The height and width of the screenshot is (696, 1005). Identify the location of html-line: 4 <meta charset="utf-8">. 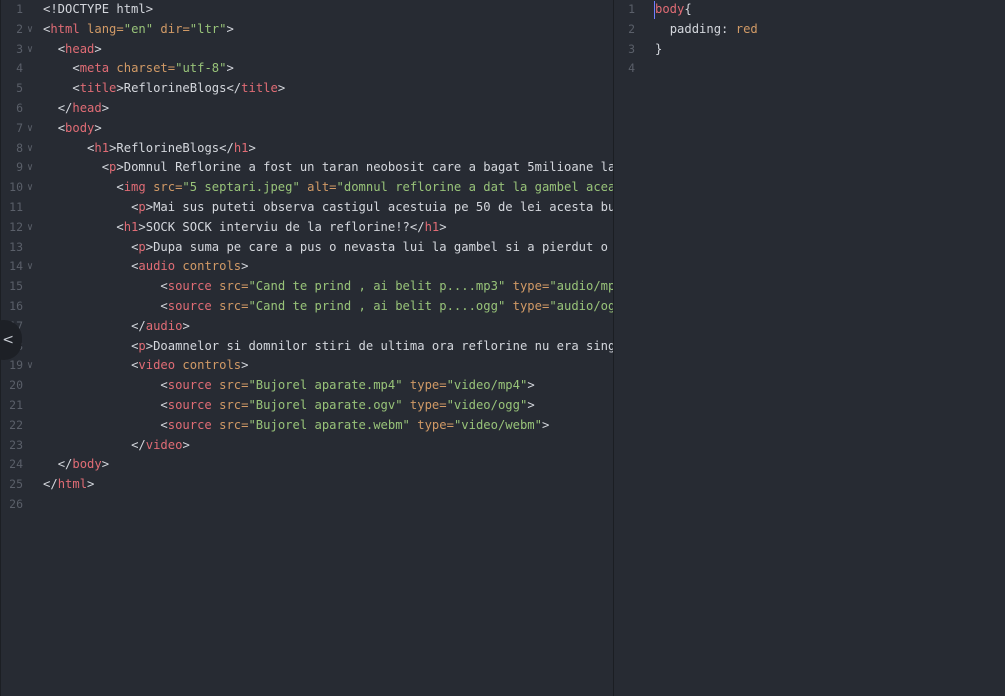
(307, 69).